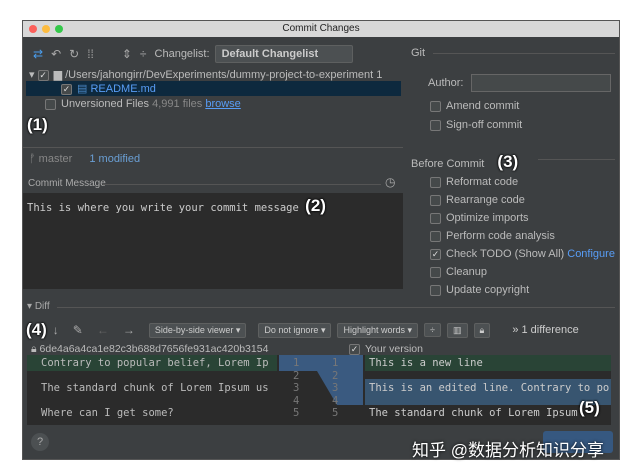  I want to click on left-line-number: 2, so click(296, 375).